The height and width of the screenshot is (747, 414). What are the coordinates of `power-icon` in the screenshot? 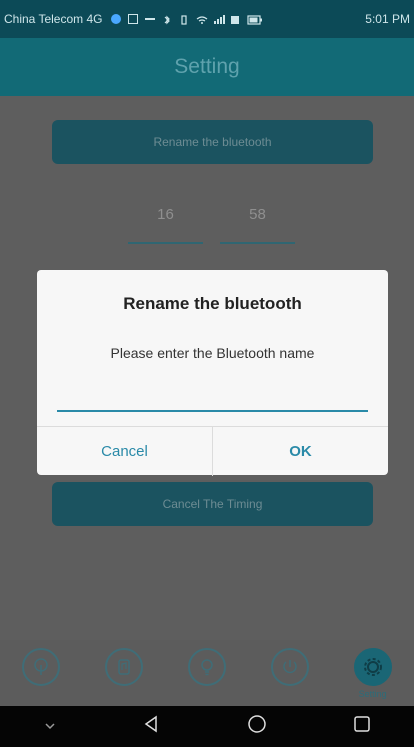 It's located at (289, 667).